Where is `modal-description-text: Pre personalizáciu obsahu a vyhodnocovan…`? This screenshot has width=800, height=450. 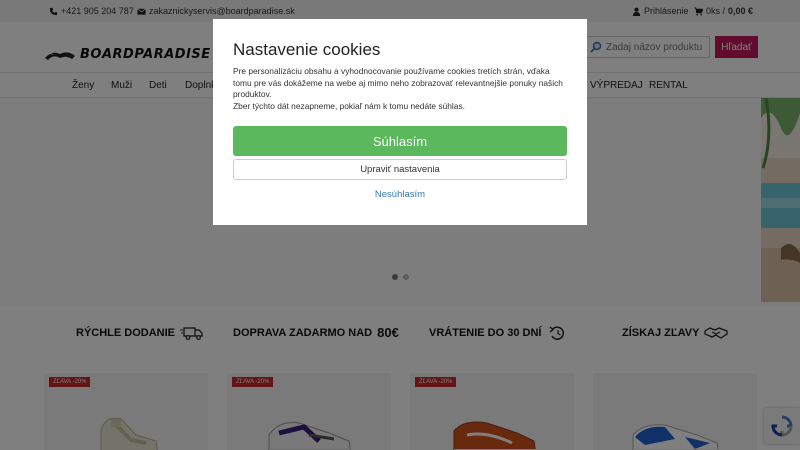 modal-description-text: Pre personalizáciu obsahu a vyhodnocovan… is located at coordinates (398, 82).